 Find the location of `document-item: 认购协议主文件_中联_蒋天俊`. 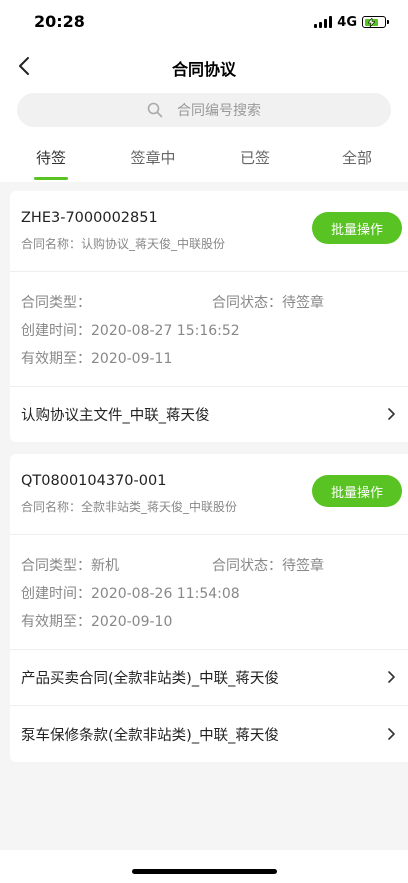

document-item: 认购协议主文件_中联_蒋天俊 is located at coordinates (209, 414).